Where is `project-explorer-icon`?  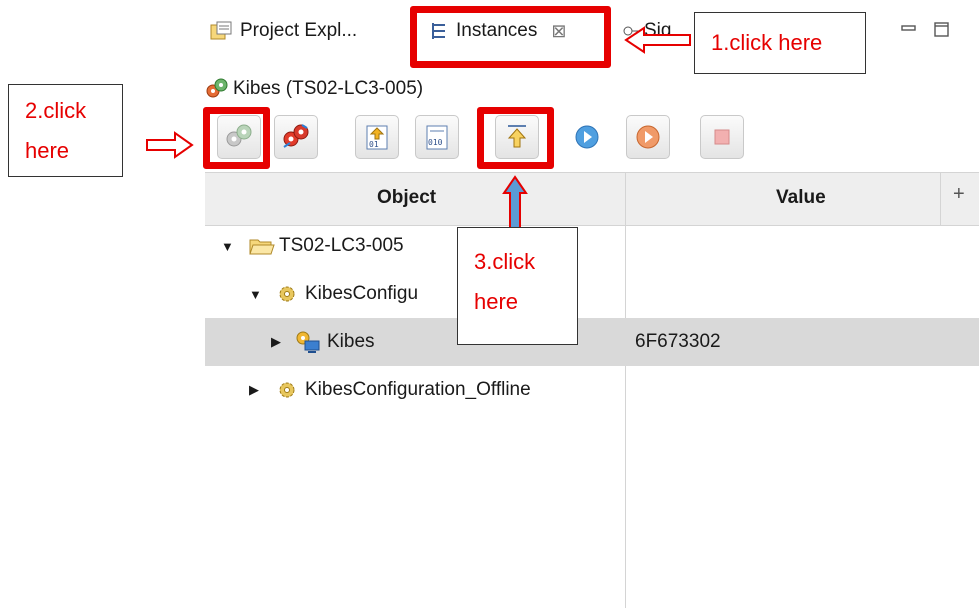 project-explorer-icon is located at coordinates (221, 30).